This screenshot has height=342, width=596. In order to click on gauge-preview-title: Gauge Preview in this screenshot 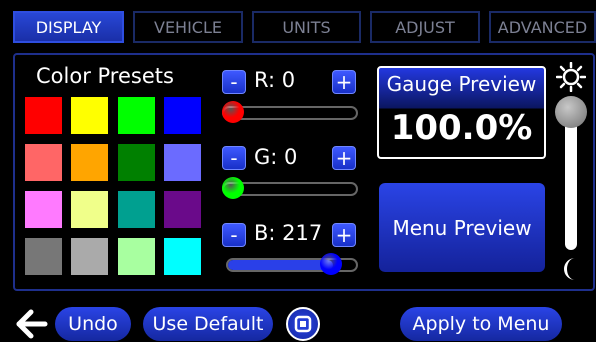, I will do `click(461, 84)`.